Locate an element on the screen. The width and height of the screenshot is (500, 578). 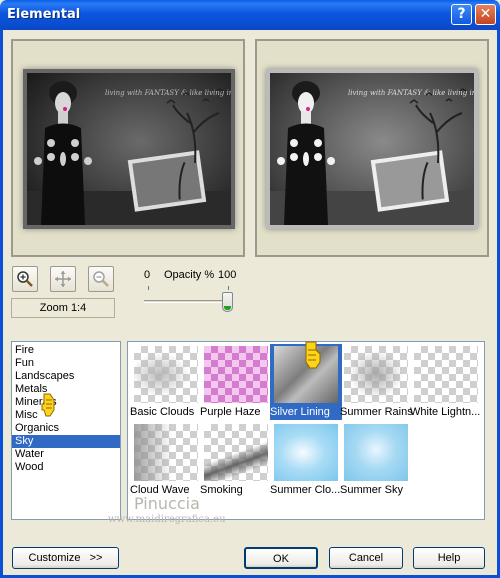
opacity-min-label: 0 is located at coordinates (147, 275).